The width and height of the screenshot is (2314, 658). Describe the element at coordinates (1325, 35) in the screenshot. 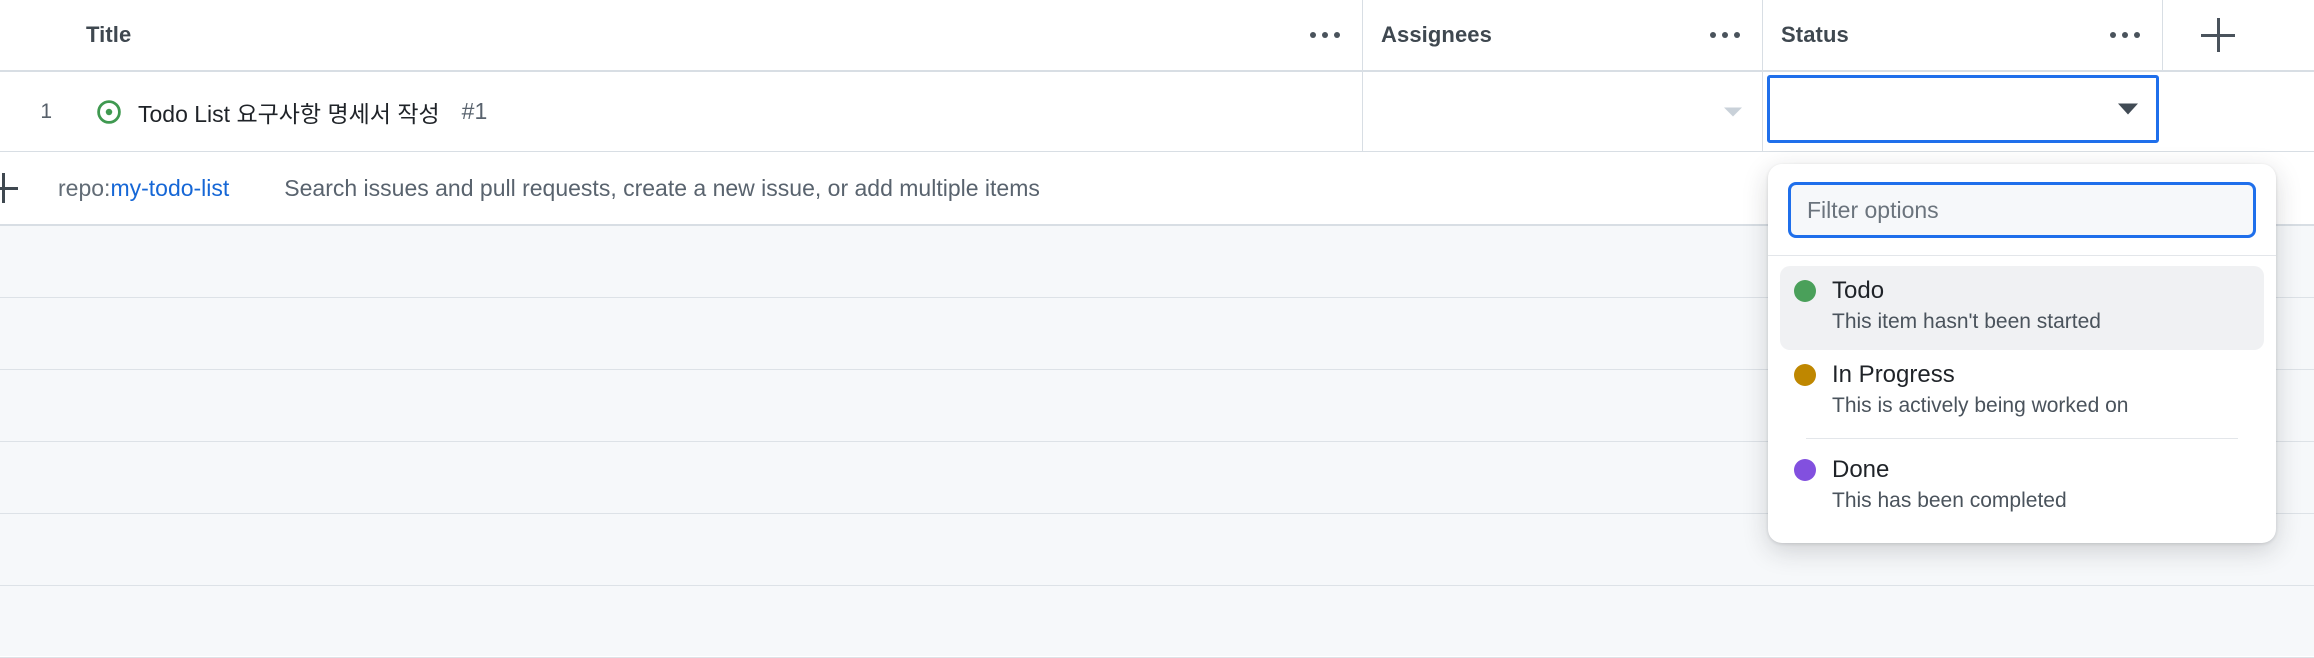

I see `column-menu-title-icon` at that location.